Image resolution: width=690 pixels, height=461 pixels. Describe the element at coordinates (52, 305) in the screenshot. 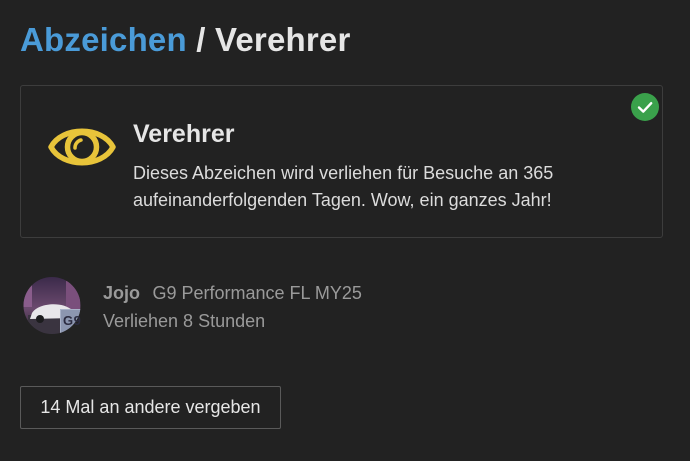

I see `avatar: G9` at that location.